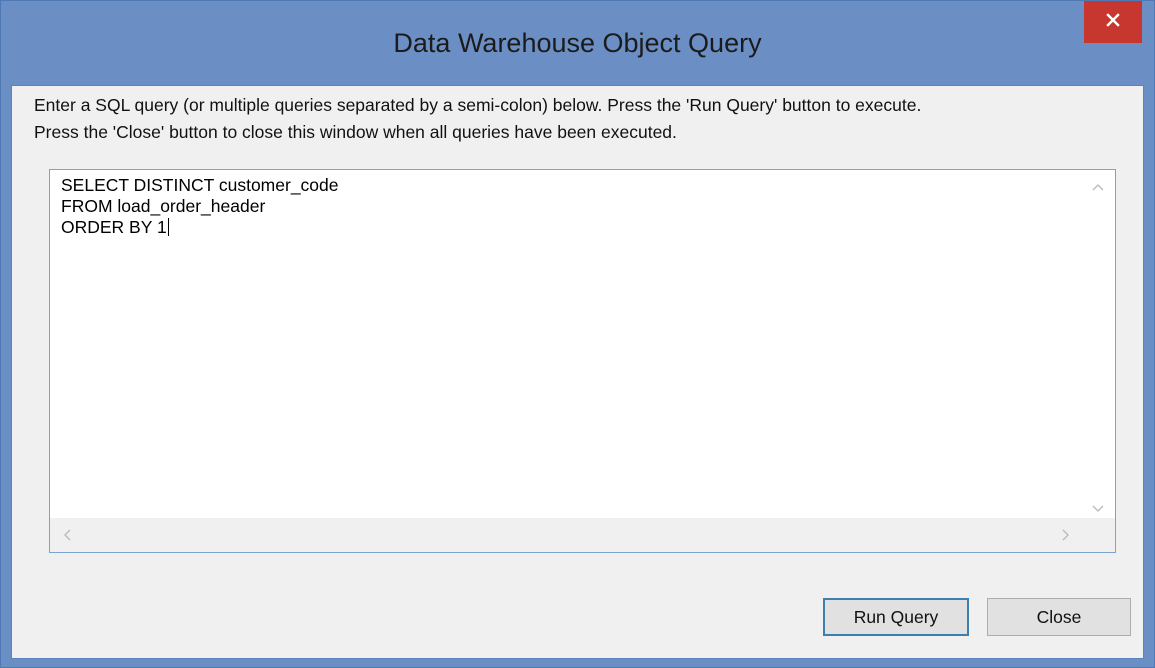  I want to click on chevron-up-icon, so click(1098, 186).